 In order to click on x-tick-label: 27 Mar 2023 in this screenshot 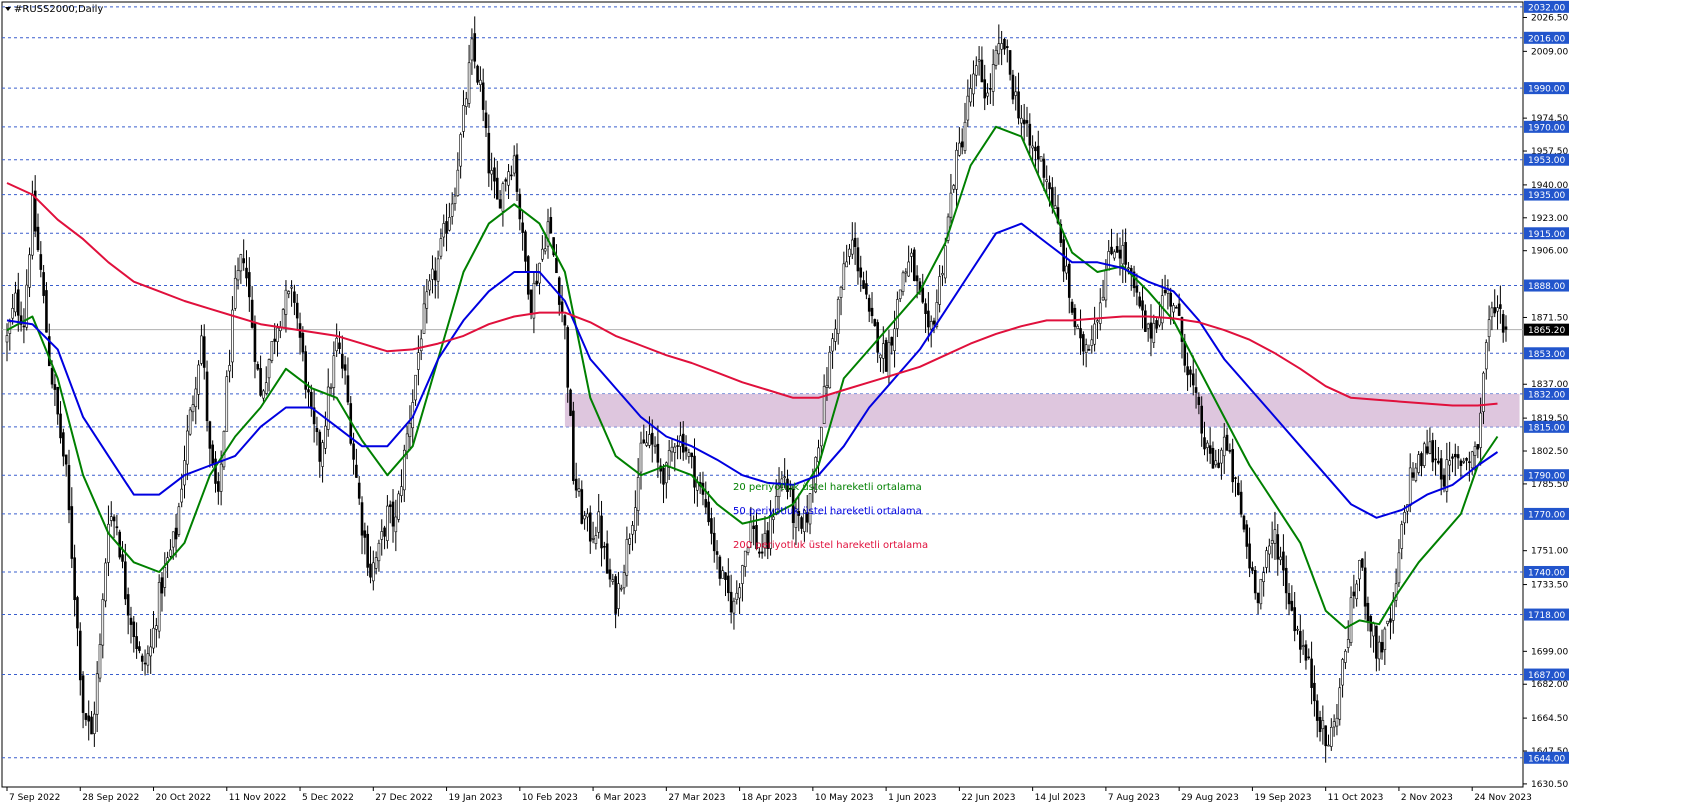, I will do `click(696, 798)`.